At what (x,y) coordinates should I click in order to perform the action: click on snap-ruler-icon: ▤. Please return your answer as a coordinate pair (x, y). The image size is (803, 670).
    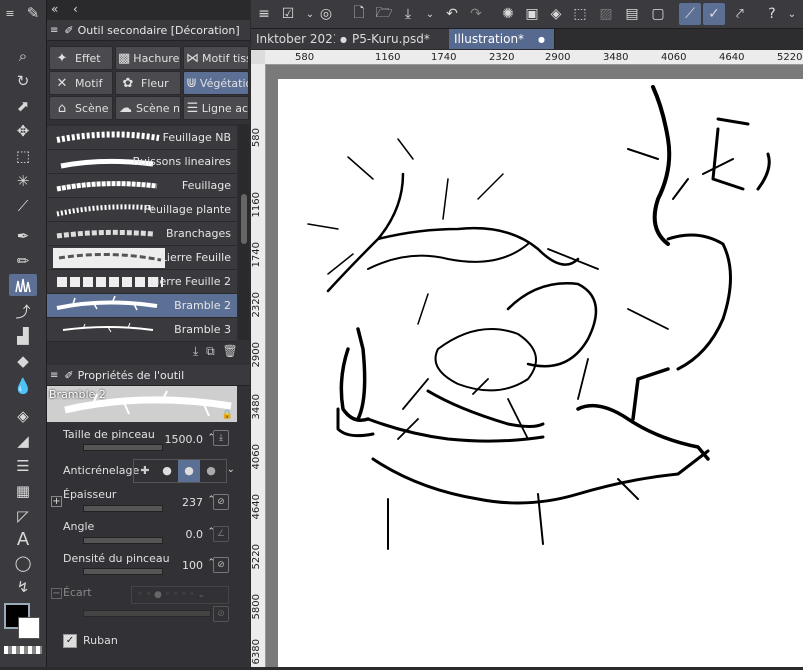
    Looking at the image, I should click on (632, 14).